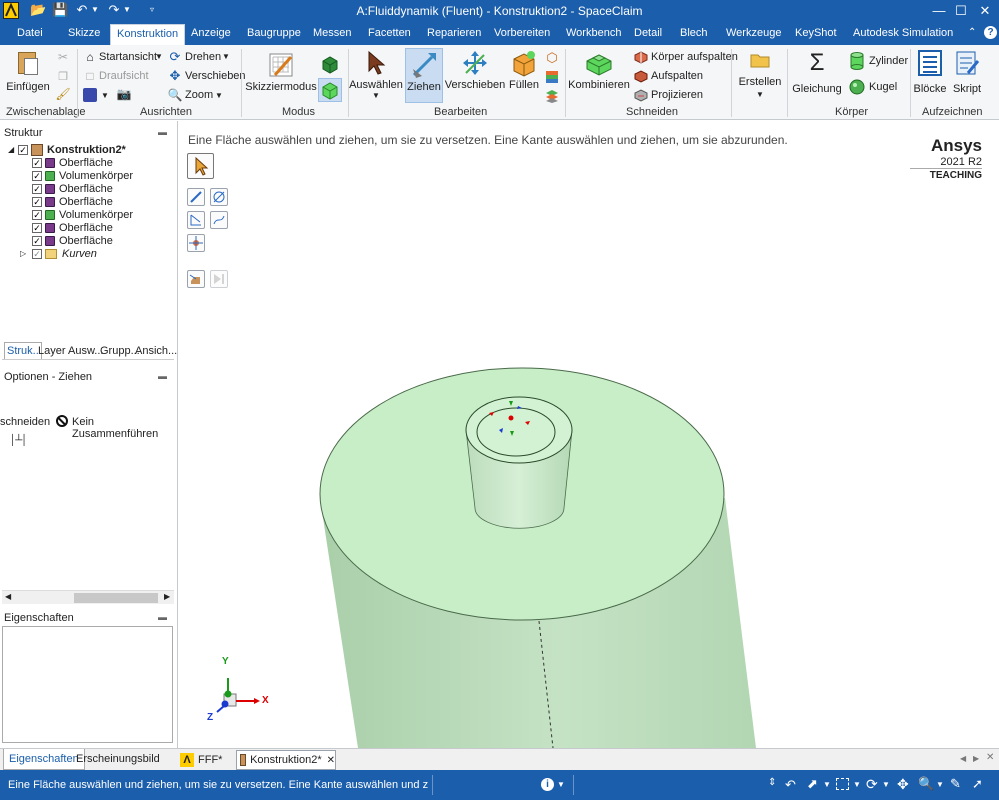  I want to click on tab-structure: Struk.., so click(23, 350).